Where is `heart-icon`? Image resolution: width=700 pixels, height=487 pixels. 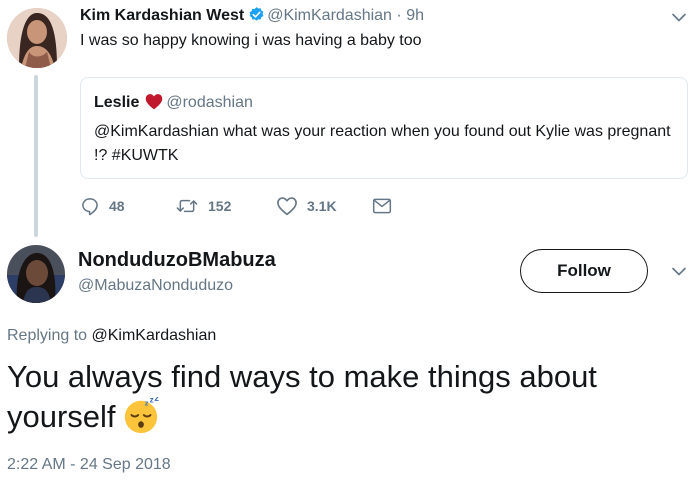
heart-icon is located at coordinates (154, 104).